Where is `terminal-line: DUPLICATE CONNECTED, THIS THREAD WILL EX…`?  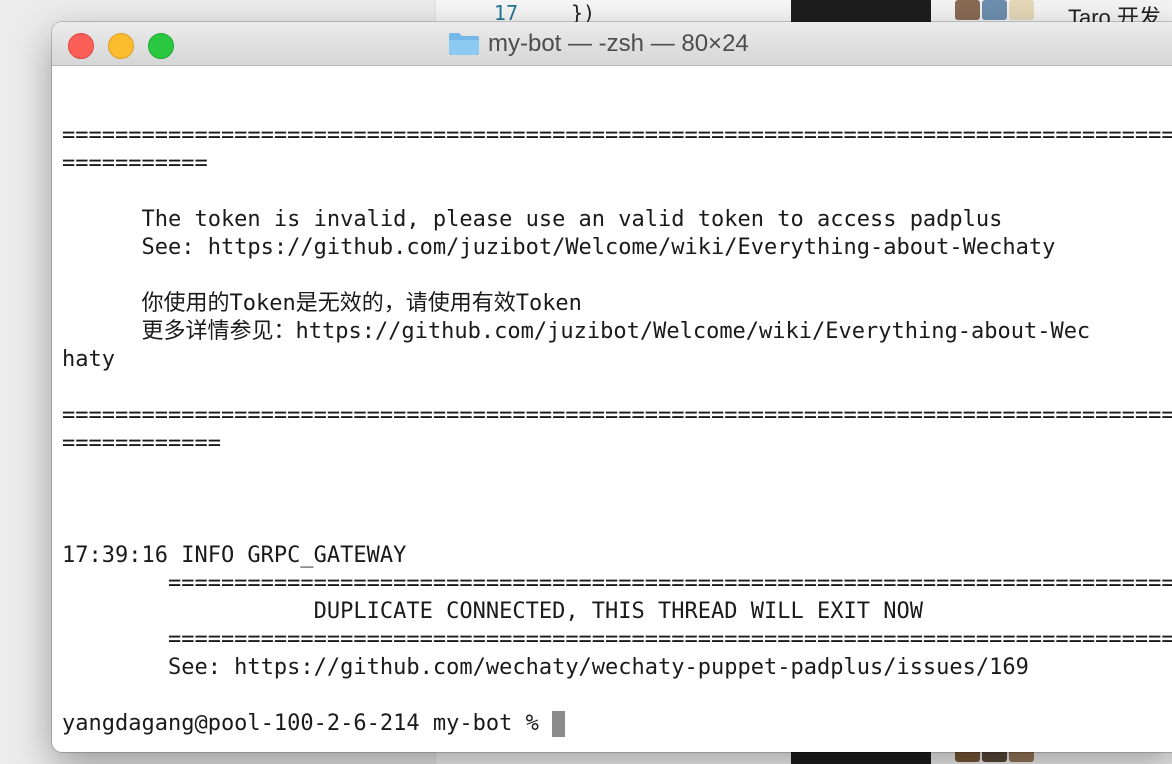 terminal-line: DUPLICATE CONNECTED, THIS THREAD WILL EX… is located at coordinates (492, 611).